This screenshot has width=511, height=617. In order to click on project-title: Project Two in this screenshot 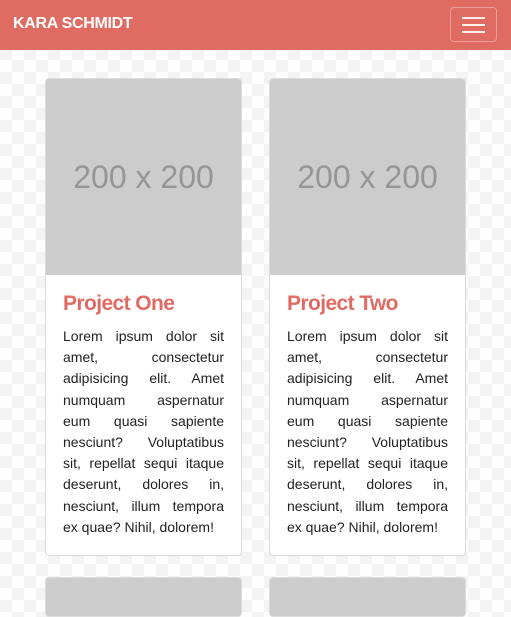, I will do `click(342, 304)`.